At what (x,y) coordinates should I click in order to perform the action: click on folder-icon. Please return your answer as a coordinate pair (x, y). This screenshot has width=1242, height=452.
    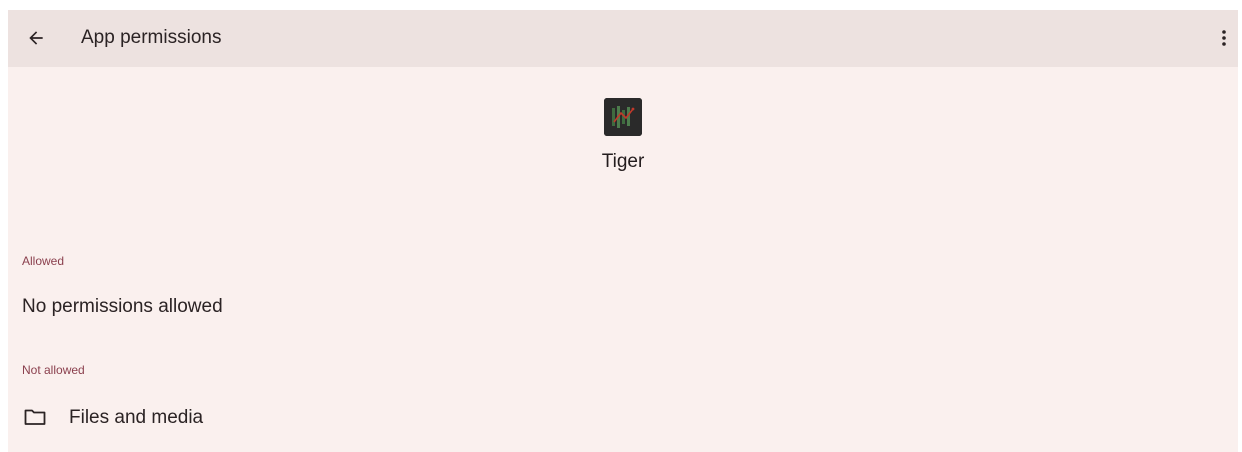
    Looking at the image, I should click on (35, 417).